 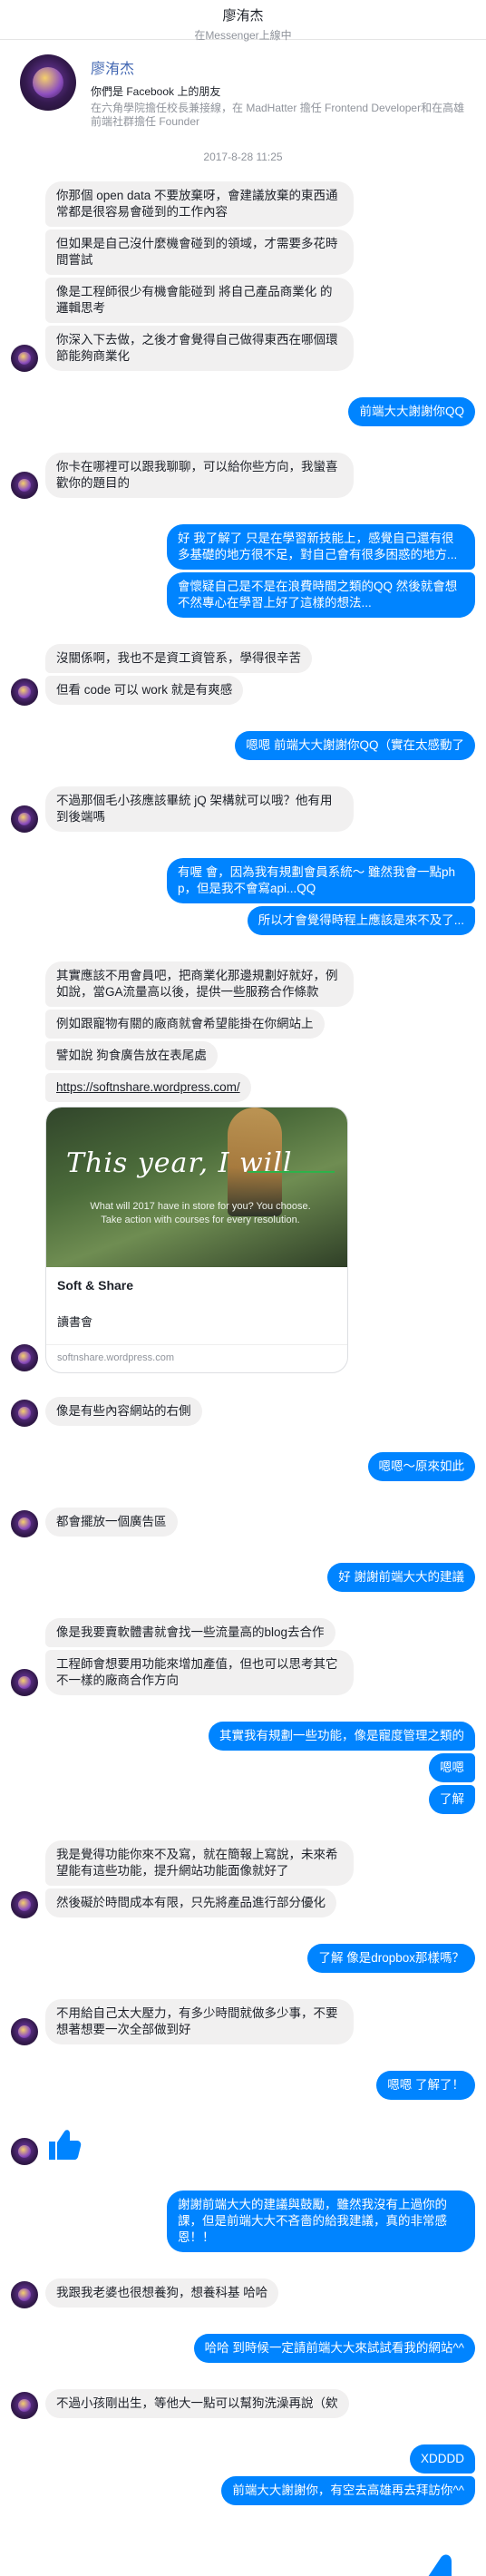 I want to click on message-group: 不過那個毛小孩應該畢統 jQ 架構就可以哦？他有用到後端嗎, so click(x=243, y=810).